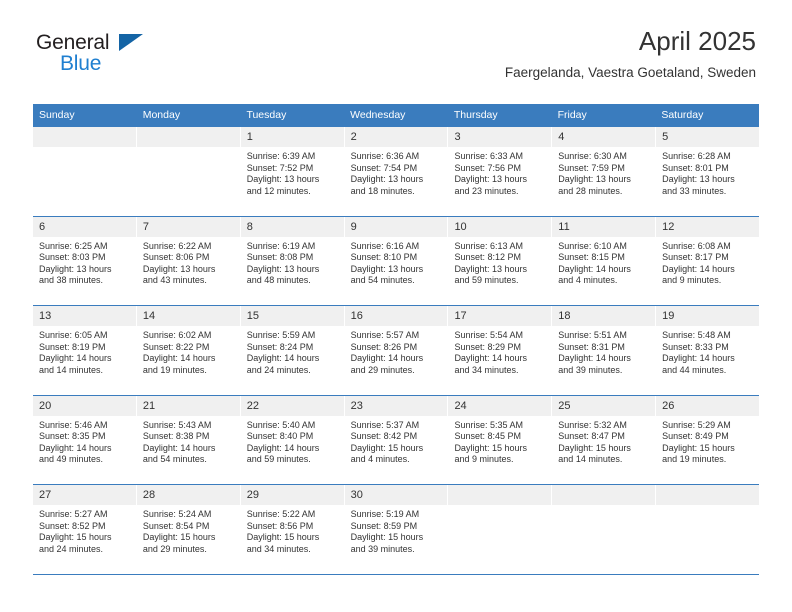 This screenshot has height=612, width=792. What do you see at coordinates (591, 167) in the screenshot?
I see `sunset-time: Sunset: 7:59 PM` at bounding box center [591, 167].